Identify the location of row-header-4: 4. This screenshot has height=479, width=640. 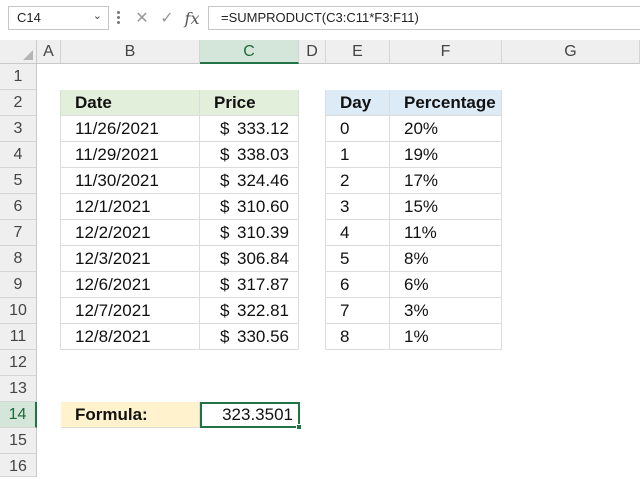
(18, 155).